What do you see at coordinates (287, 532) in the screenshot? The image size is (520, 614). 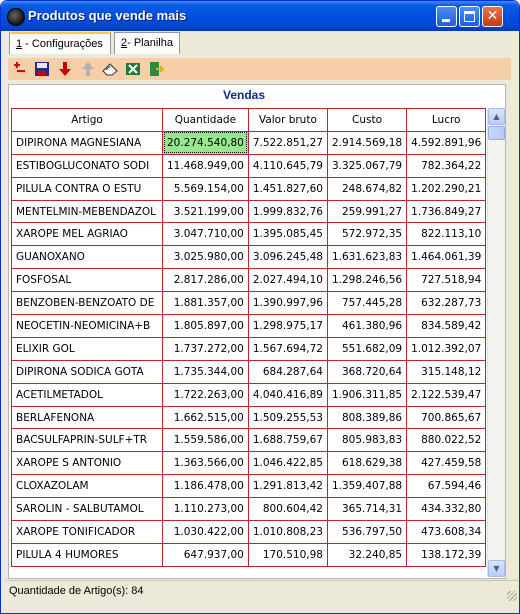 I see `cell-valor-bruto: 1.010.808,23` at bounding box center [287, 532].